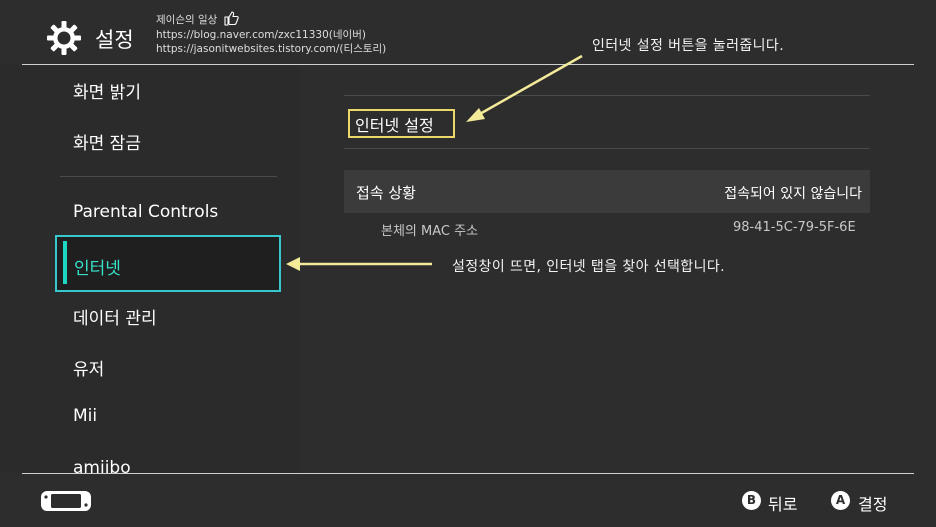 The image size is (936, 527). Describe the element at coordinates (114, 40) in the screenshot. I see `page-title: 설정` at that location.